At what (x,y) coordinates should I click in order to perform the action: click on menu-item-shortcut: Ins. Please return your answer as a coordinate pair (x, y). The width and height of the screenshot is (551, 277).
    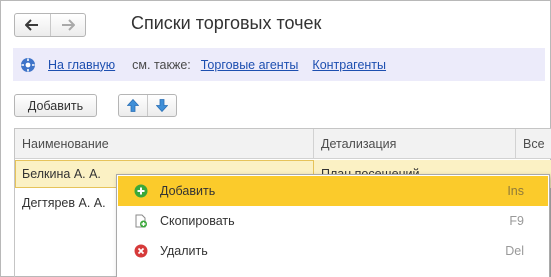
    Looking at the image, I should click on (515, 191).